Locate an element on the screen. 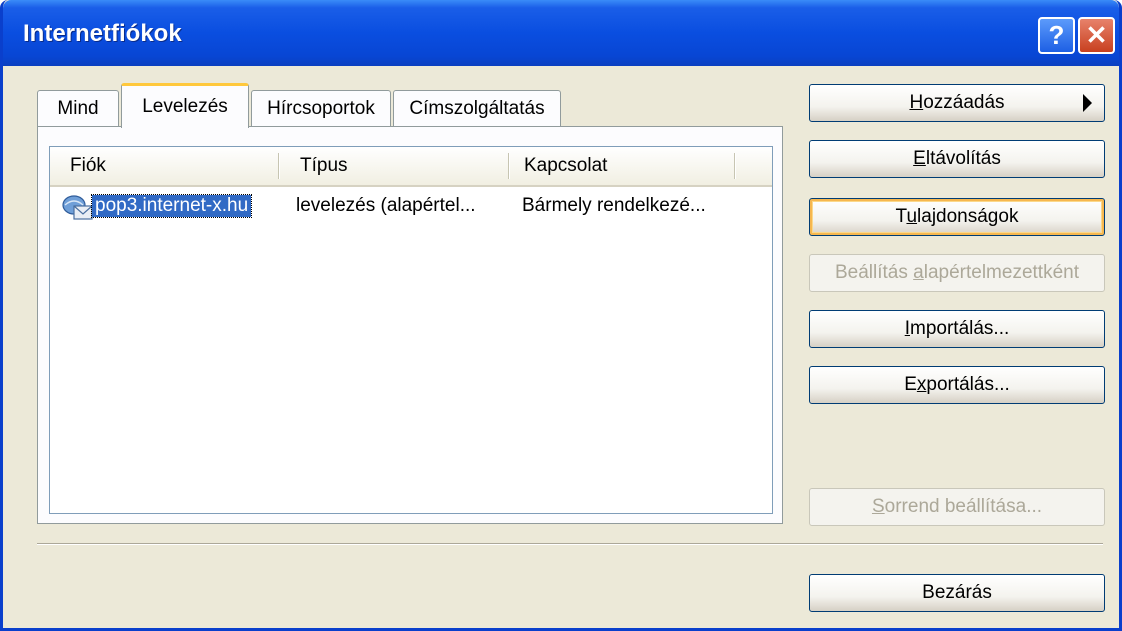 This screenshot has height=631, width=1122. column-header-fiok: Fiók is located at coordinates (175, 166).